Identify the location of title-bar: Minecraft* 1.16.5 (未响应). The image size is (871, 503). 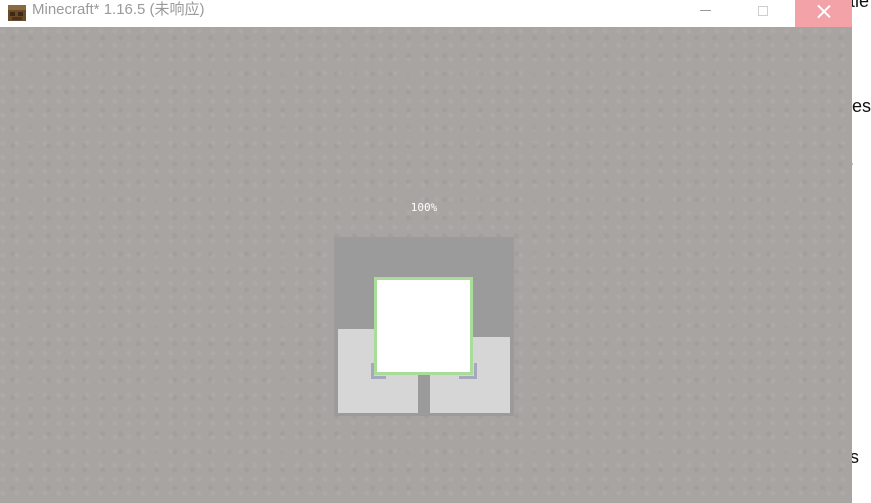
(426, 13).